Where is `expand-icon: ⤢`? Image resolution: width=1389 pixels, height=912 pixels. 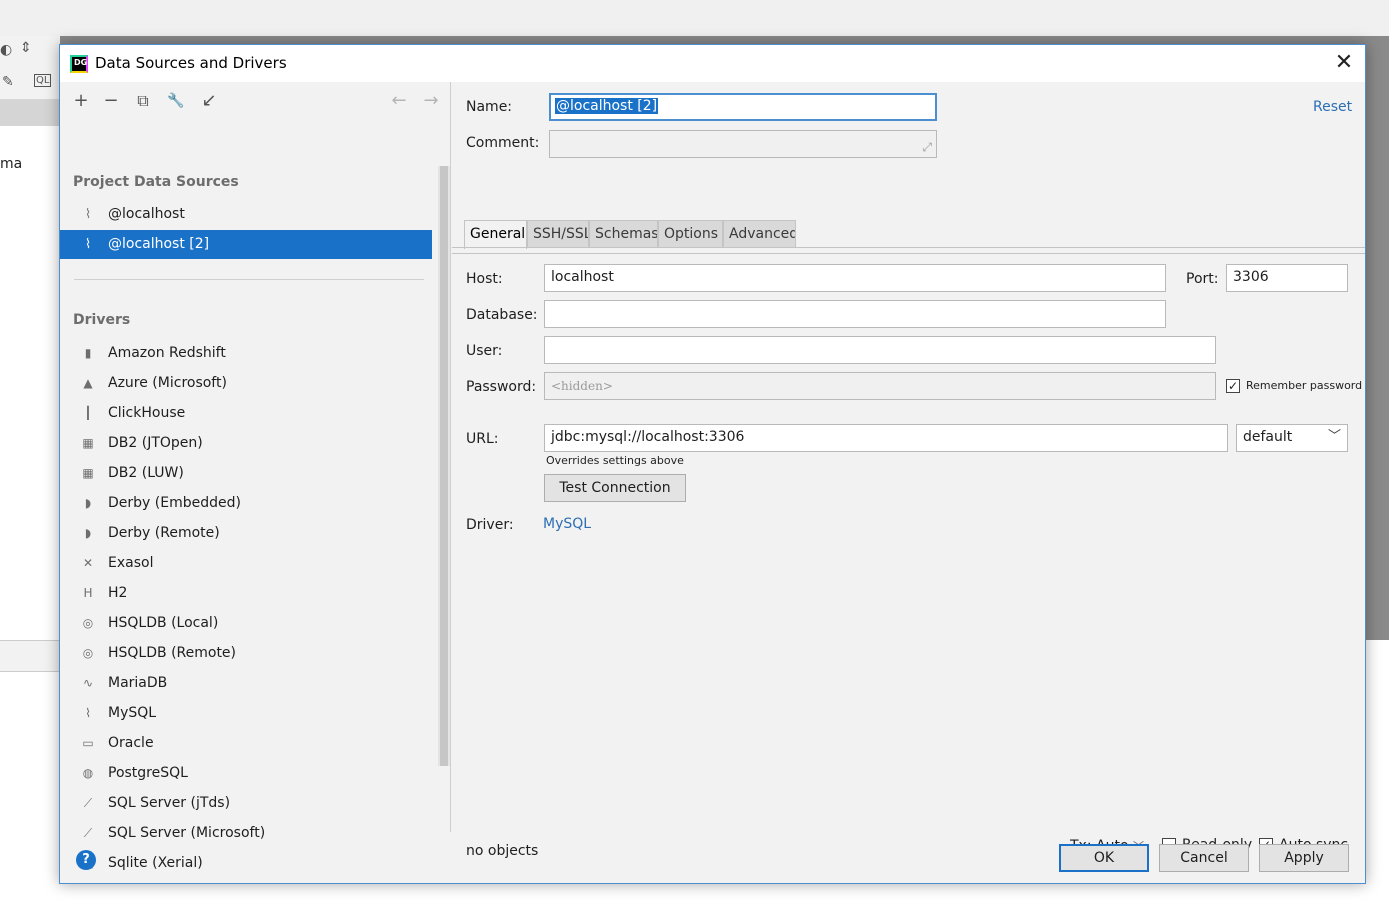
expand-icon: ⤢ is located at coordinates (927, 147).